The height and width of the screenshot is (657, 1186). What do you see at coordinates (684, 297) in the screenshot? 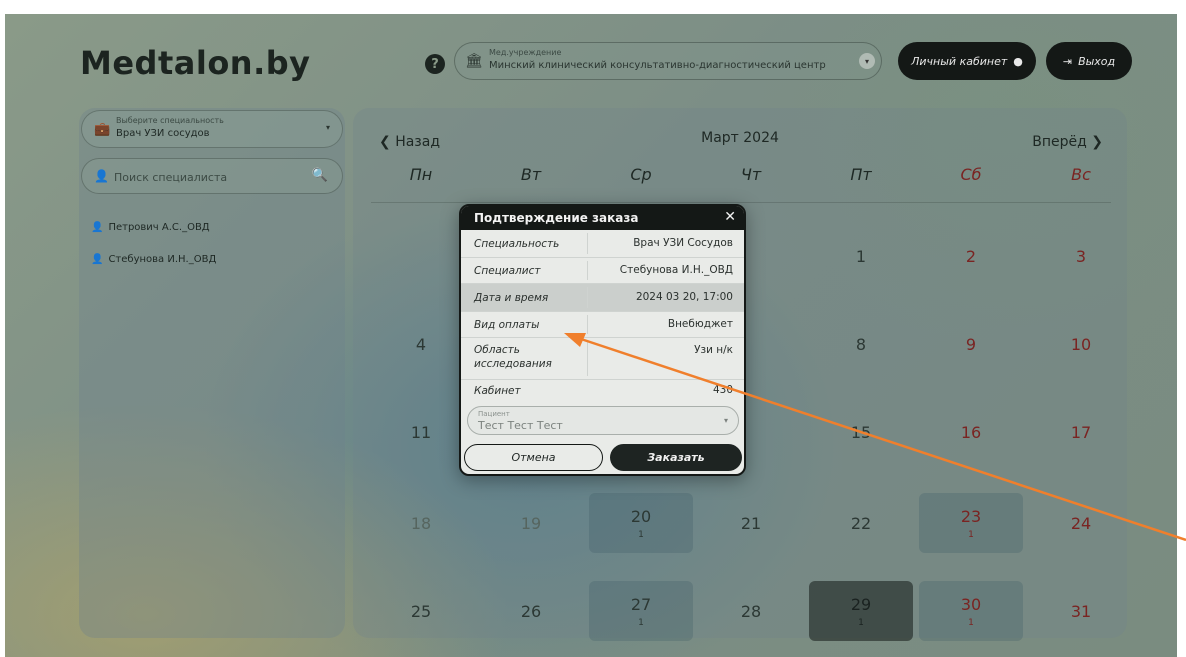
I see `row-value: 2024 03 20, 17:00` at bounding box center [684, 297].